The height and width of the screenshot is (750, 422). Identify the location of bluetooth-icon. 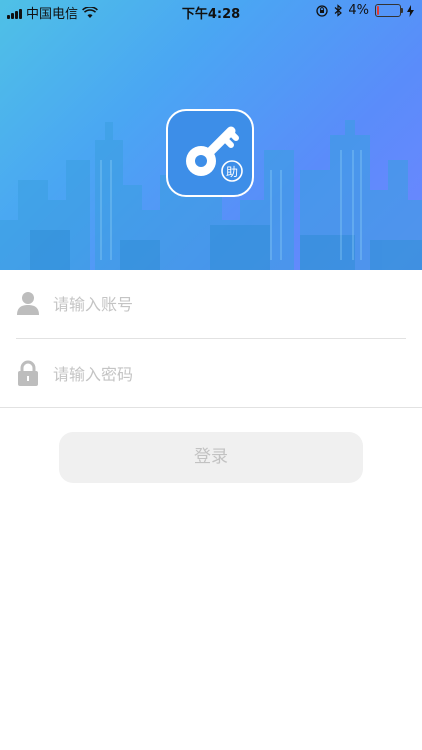
(338, 10).